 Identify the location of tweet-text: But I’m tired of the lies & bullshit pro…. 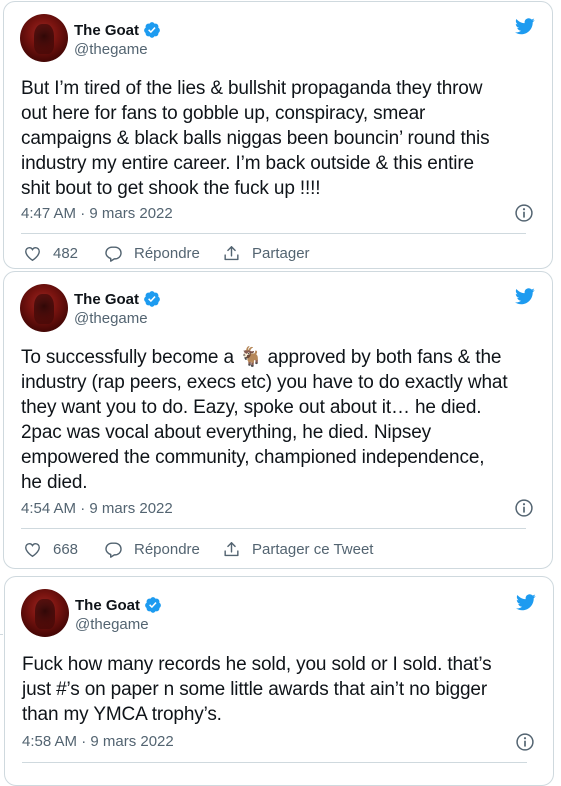
(255, 138).